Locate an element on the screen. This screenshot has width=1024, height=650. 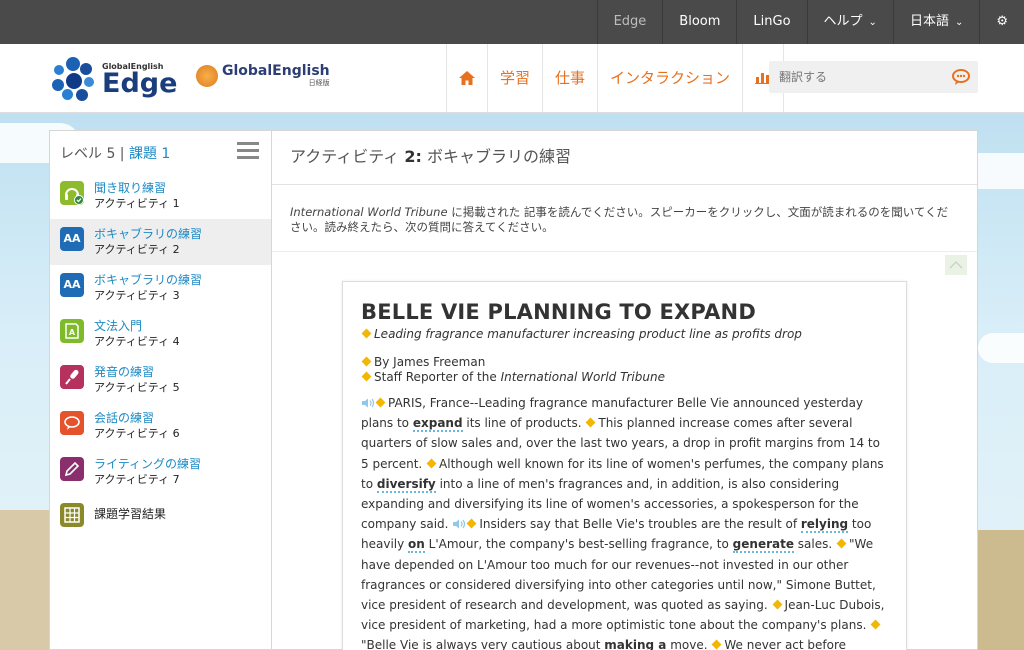
topnav-bloom: Bloom is located at coordinates (699, 22).